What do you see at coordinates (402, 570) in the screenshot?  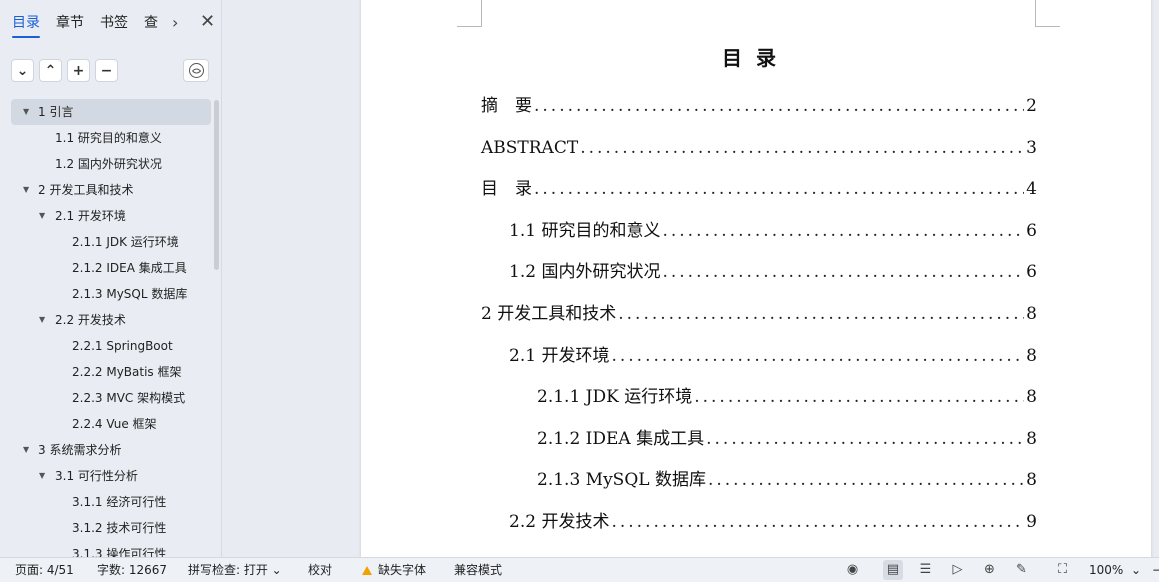 I see `missing-font-label: 缺失字体` at bounding box center [402, 570].